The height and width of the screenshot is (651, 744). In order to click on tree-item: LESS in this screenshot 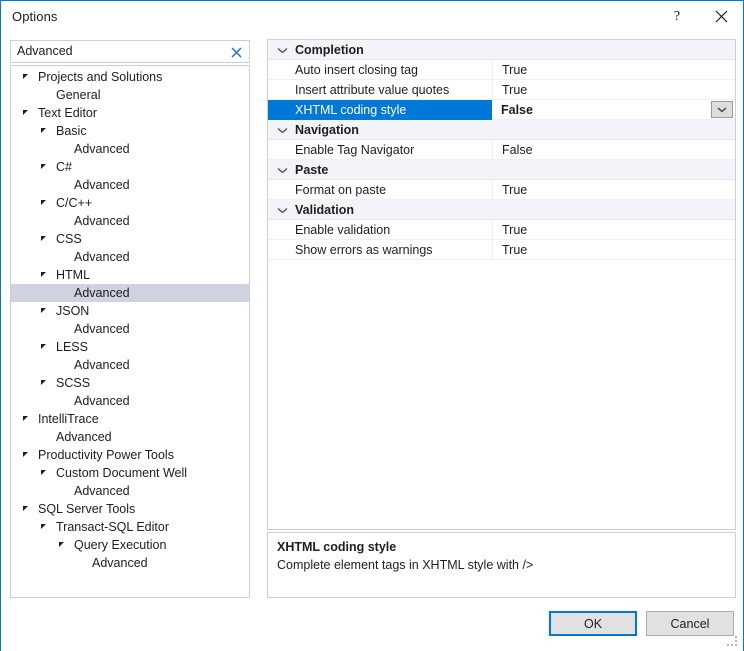, I will do `click(130, 347)`.